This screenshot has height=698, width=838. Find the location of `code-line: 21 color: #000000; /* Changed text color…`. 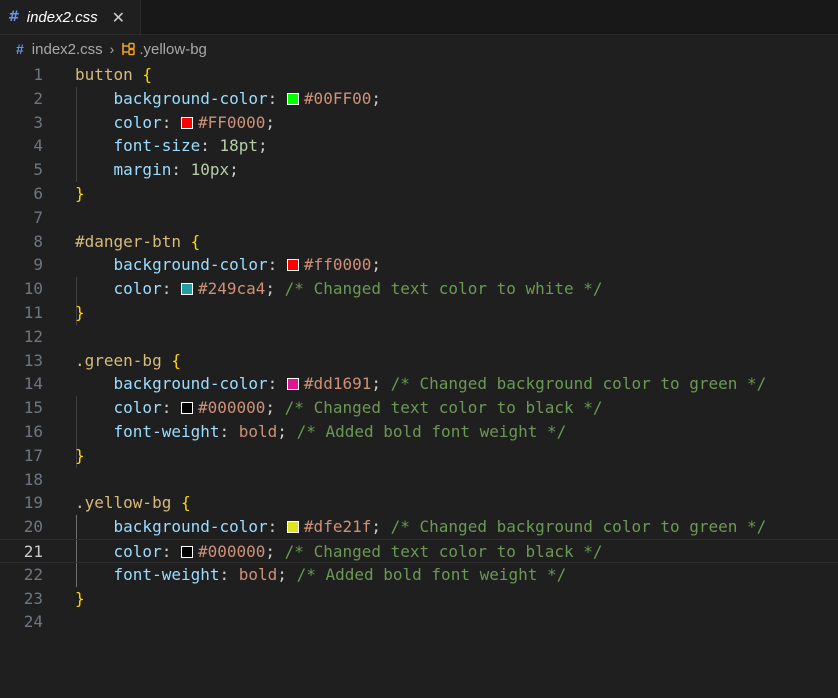

code-line: 21 color: #000000; /* Changed text color… is located at coordinates (419, 550).